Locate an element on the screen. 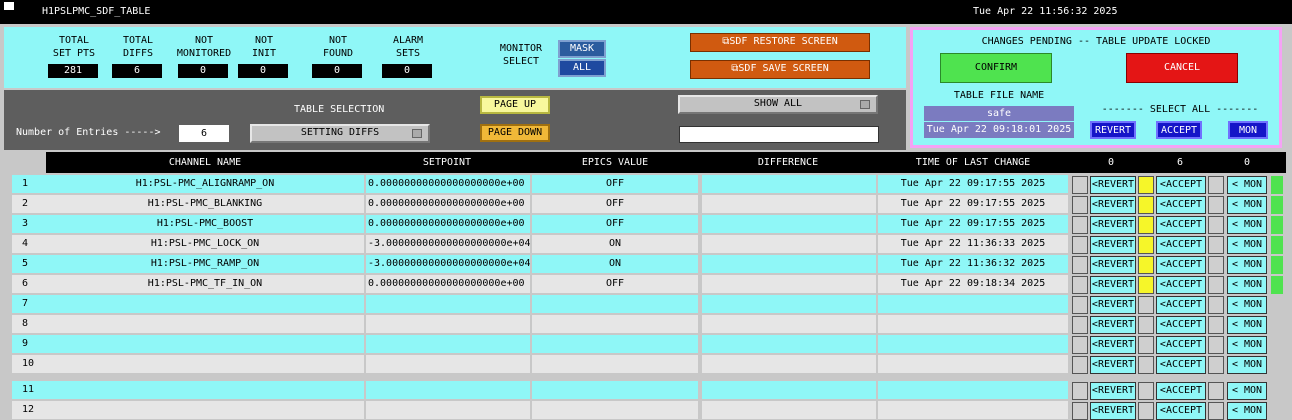 Image resolution: width=1292 pixels, height=420 pixels. show-filter-menu: SHOW ALL is located at coordinates (778, 104).